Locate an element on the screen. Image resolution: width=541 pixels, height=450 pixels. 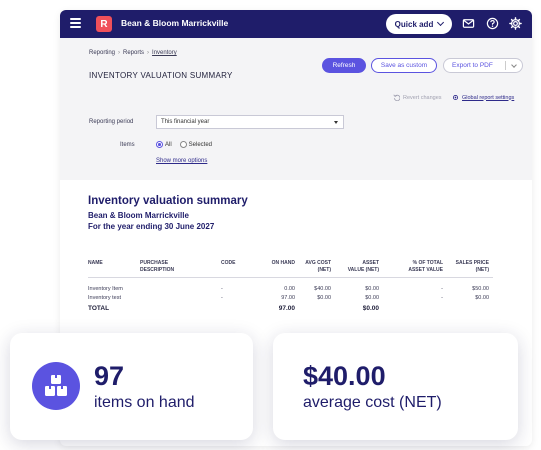
save-as-custom-button: Save as custom is located at coordinates (404, 65).